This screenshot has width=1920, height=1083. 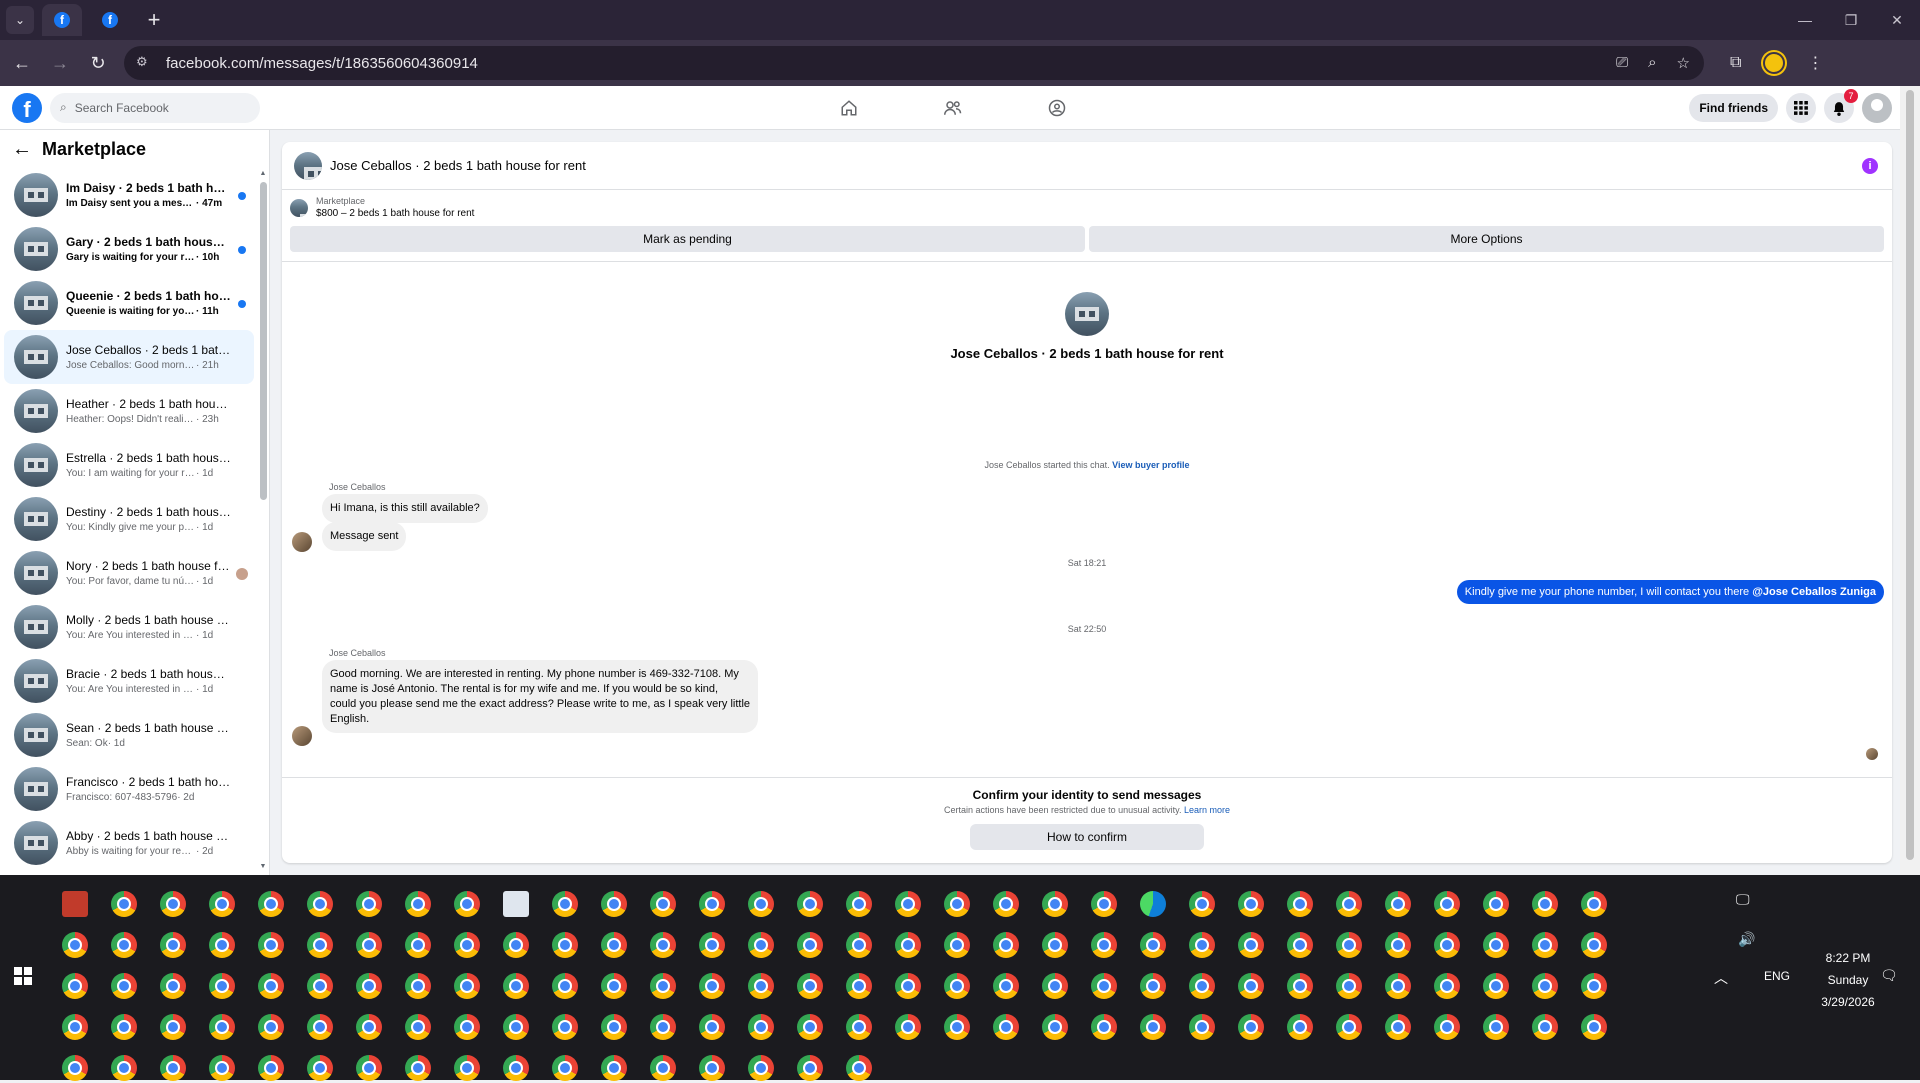 What do you see at coordinates (364, 536) in the screenshot?
I see `incoming-message: Message sent` at bounding box center [364, 536].